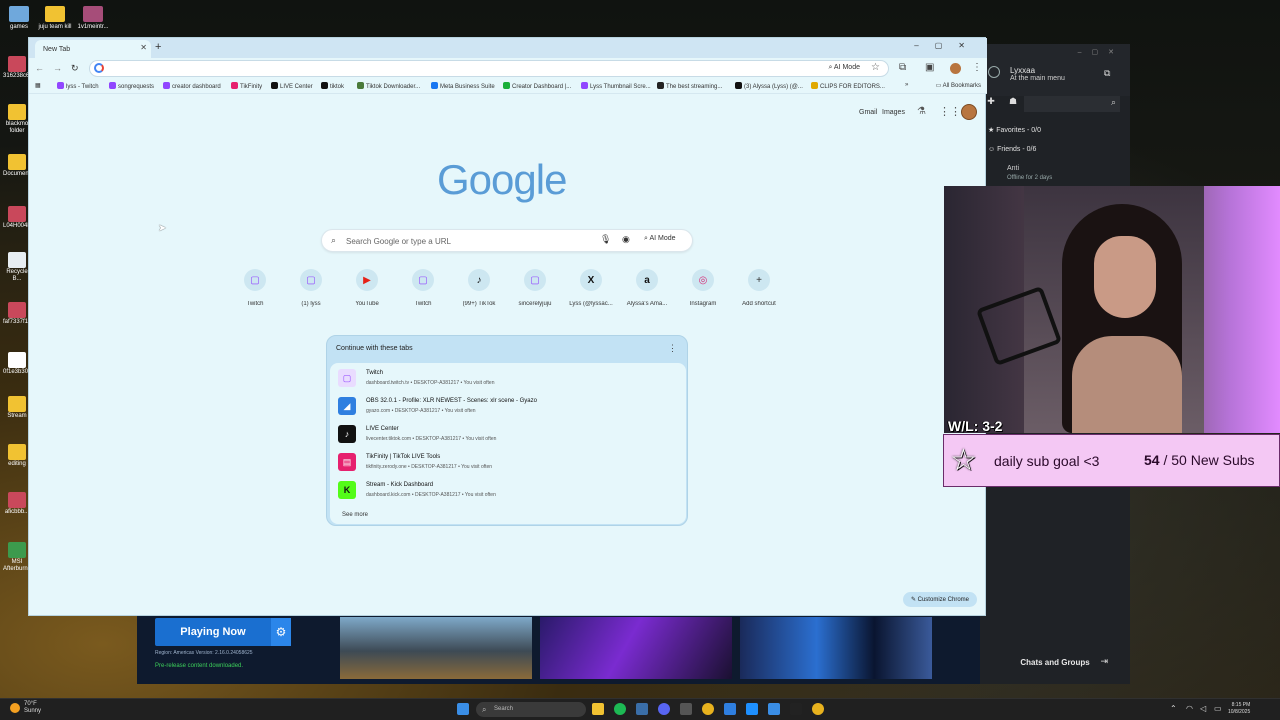 This screenshot has width=1280, height=720. What do you see at coordinates (78, 86) in the screenshot?
I see `bookmark-item: lyss - Twitch` at bounding box center [78, 86].